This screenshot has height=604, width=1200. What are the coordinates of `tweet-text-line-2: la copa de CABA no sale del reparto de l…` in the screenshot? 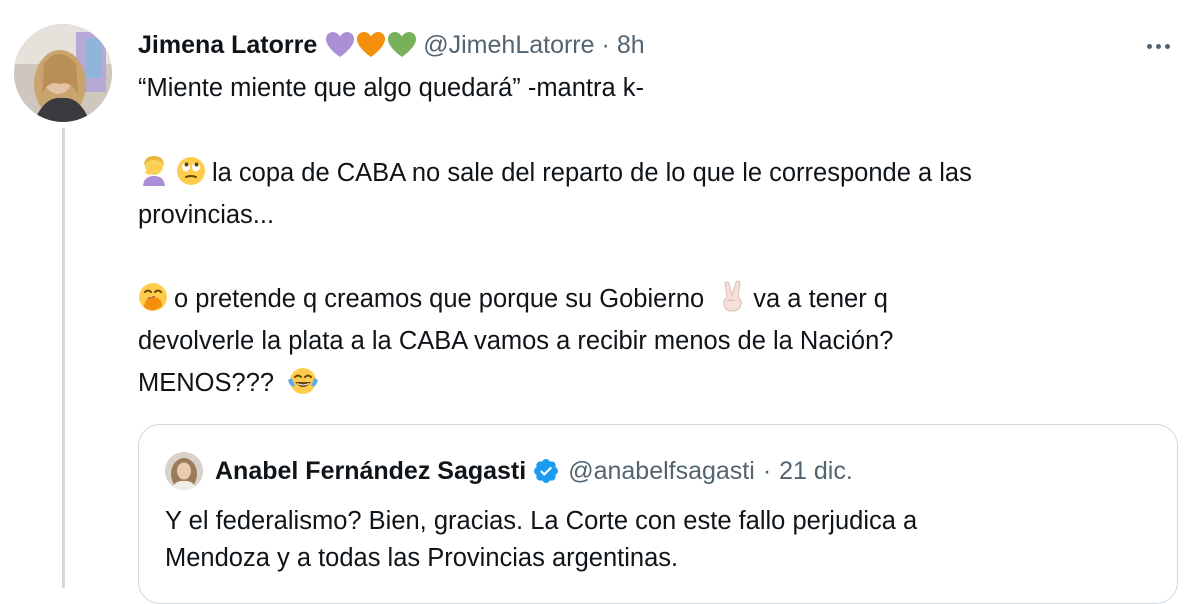 It's located at (658, 172).